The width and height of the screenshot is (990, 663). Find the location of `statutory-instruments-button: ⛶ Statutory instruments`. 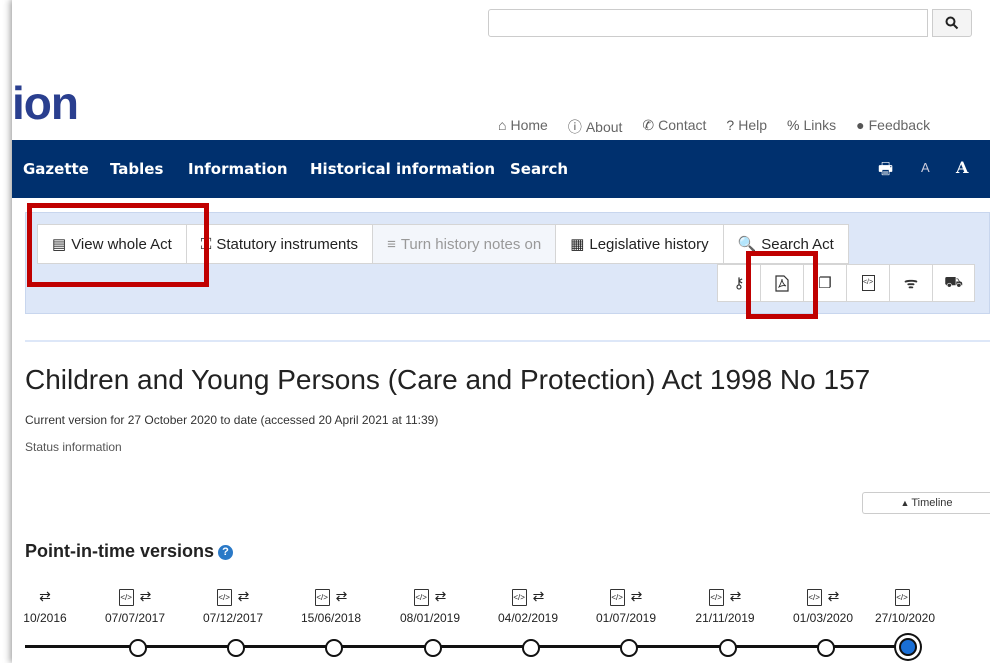

statutory-instruments-button: ⛶ Statutory instruments is located at coordinates (279, 244).